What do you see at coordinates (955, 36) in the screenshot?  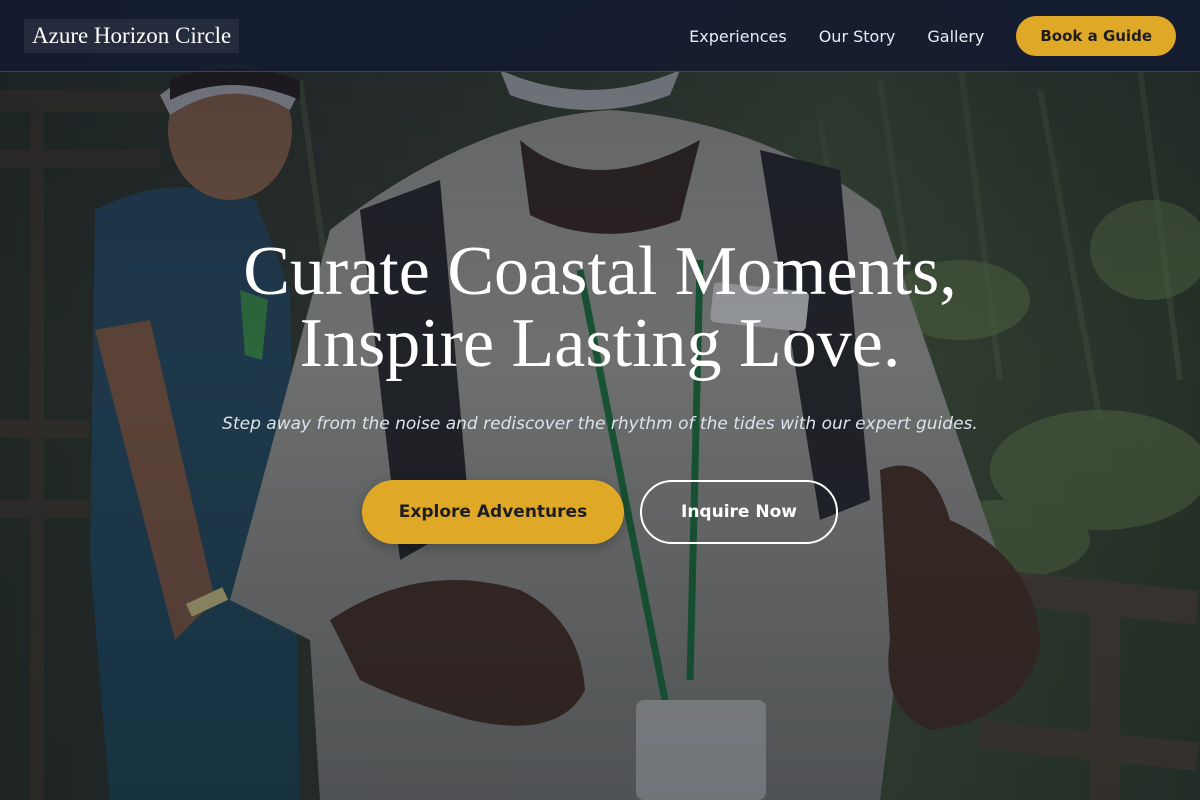 I see `nav-link-gallery: Gallery` at bounding box center [955, 36].